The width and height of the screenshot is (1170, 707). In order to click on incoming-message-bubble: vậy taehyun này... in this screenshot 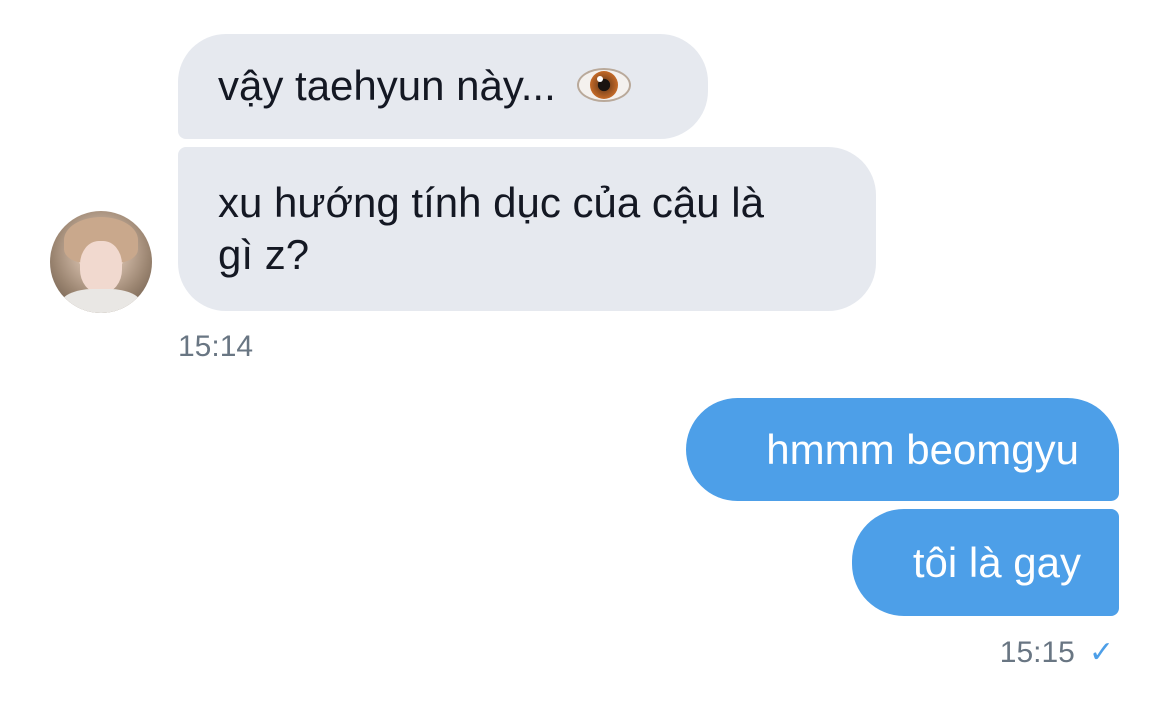, I will do `click(443, 86)`.